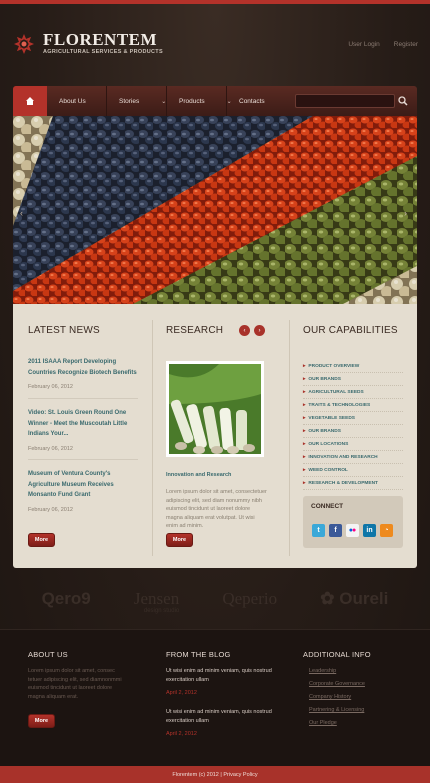 The width and height of the screenshot is (430, 783). Describe the element at coordinates (339, 405) in the screenshot. I see `capability-label: TRAITS & TECHNOLOGIES` at that location.